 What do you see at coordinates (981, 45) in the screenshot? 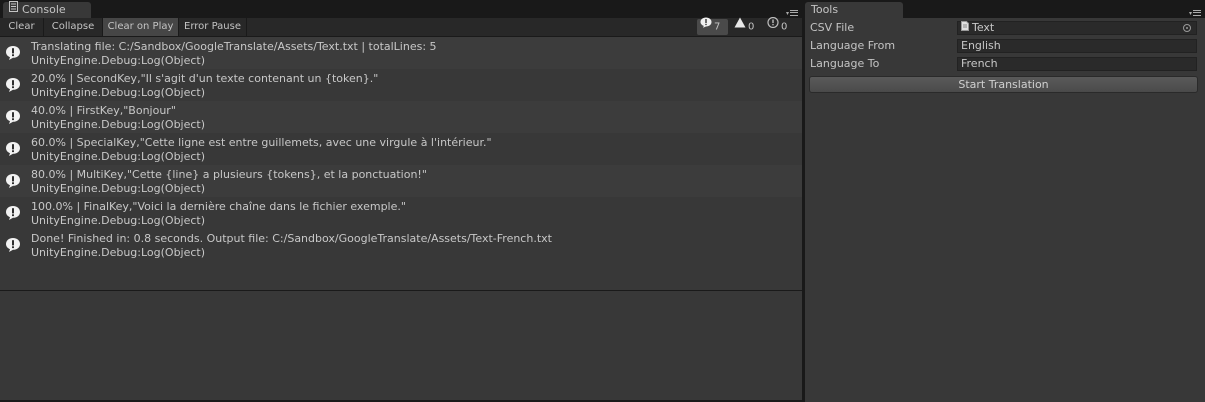
I see `language-from-value: English` at bounding box center [981, 45].